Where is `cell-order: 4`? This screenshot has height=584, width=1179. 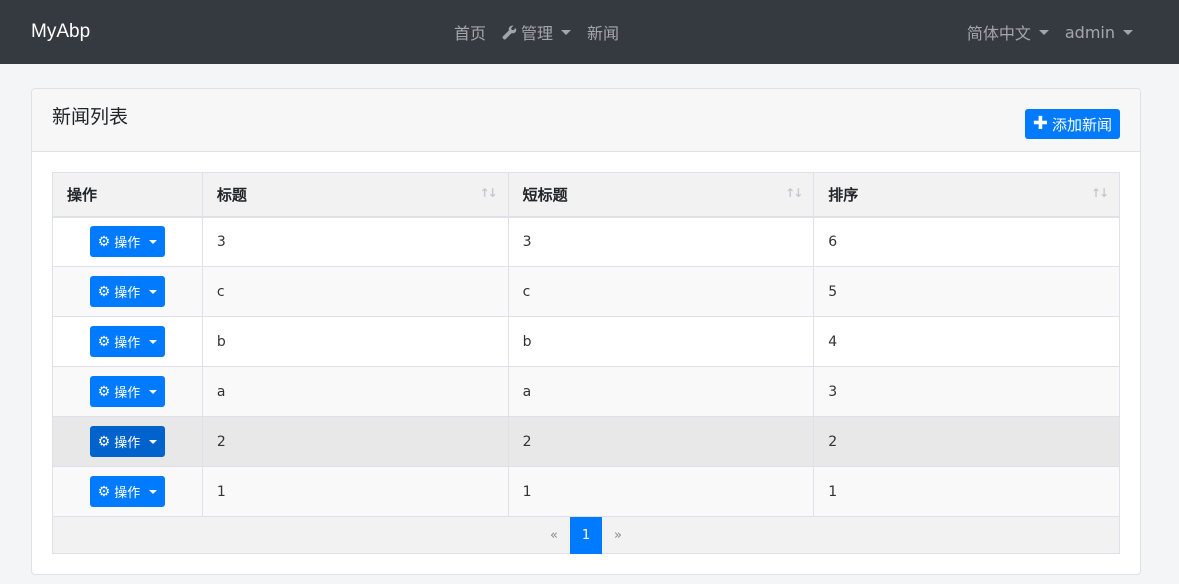
cell-order: 4 is located at coordinates (966, 341).